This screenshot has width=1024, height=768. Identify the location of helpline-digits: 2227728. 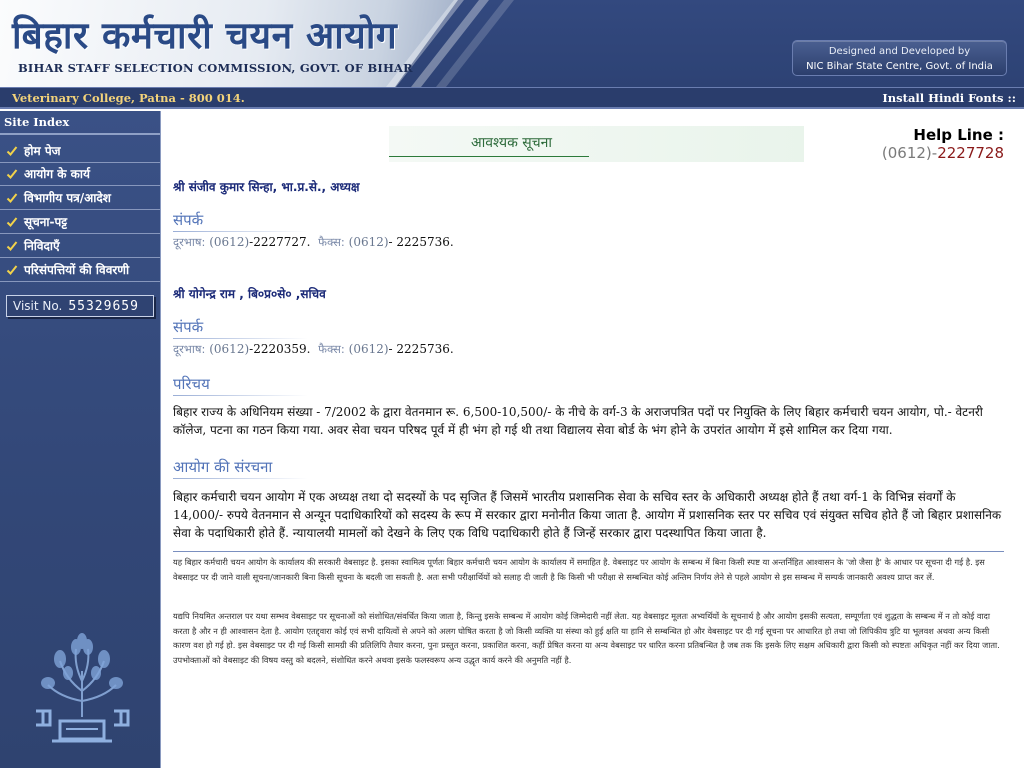
(970, 153).